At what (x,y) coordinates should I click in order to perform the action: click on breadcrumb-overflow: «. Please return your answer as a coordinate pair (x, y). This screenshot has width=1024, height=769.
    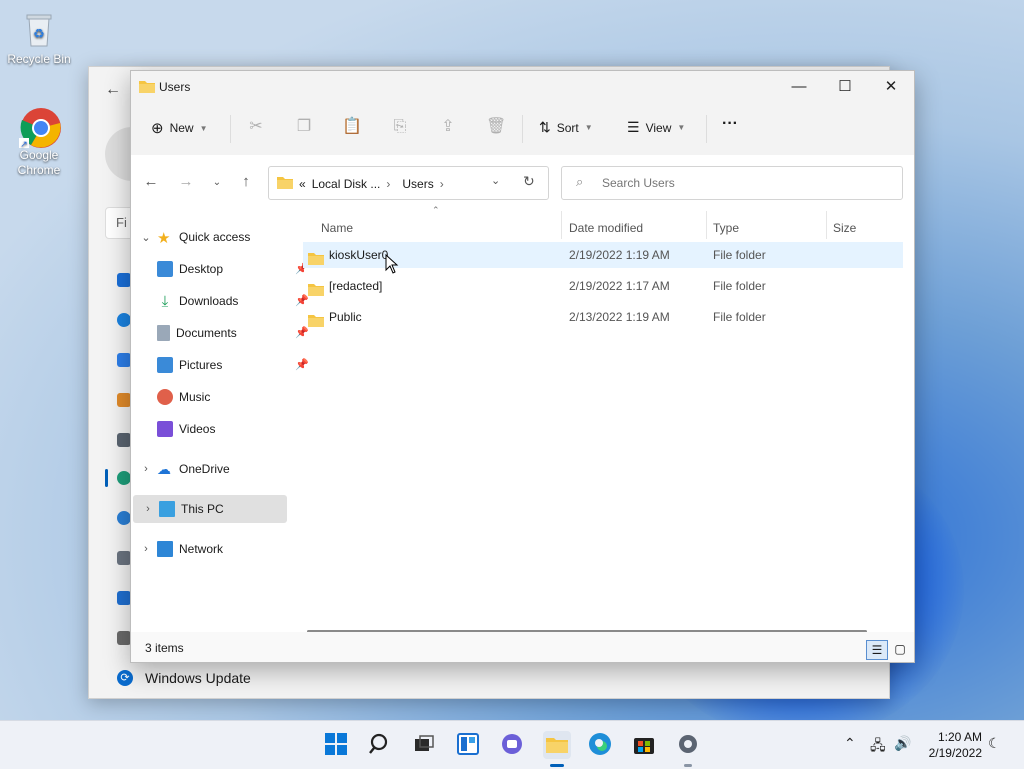
    Looking at the image, I should click on (302, 184).